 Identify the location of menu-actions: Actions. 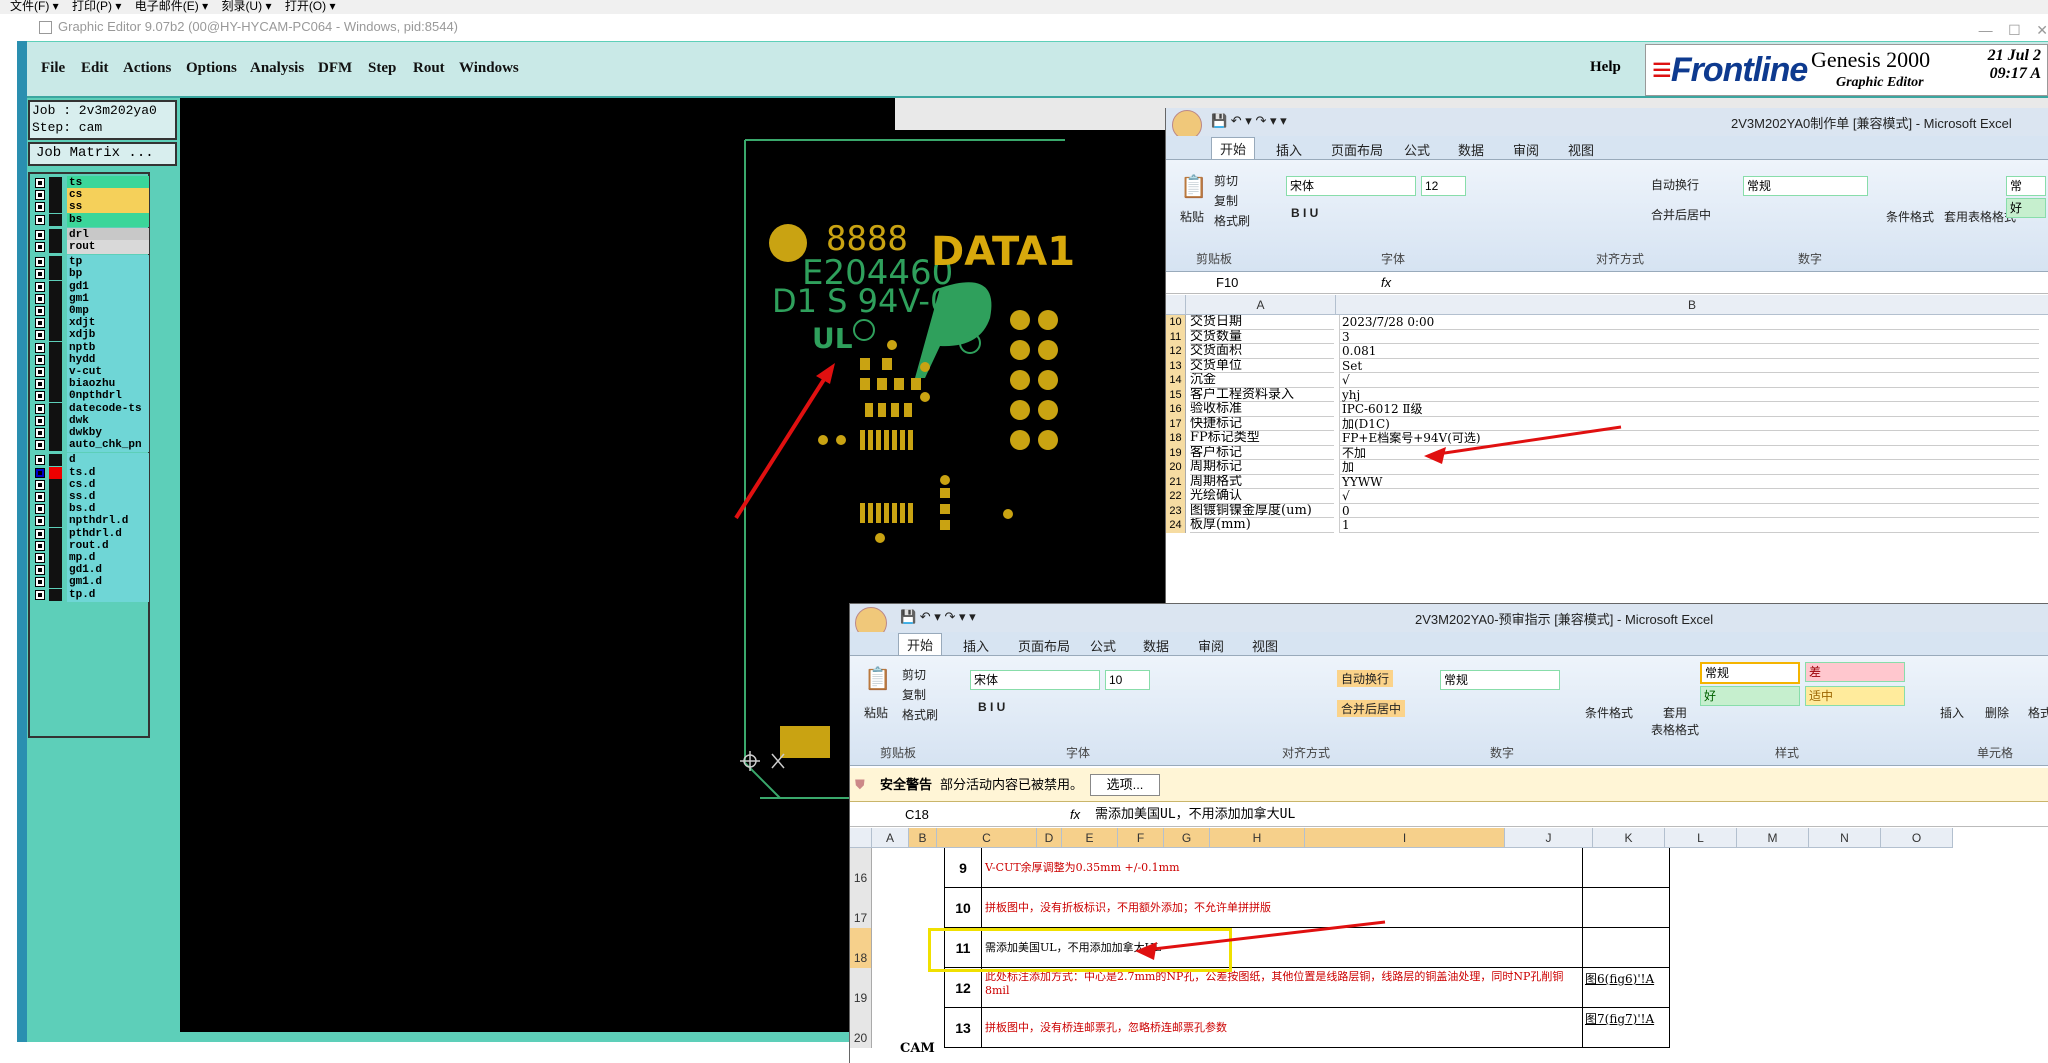
(147, 68).